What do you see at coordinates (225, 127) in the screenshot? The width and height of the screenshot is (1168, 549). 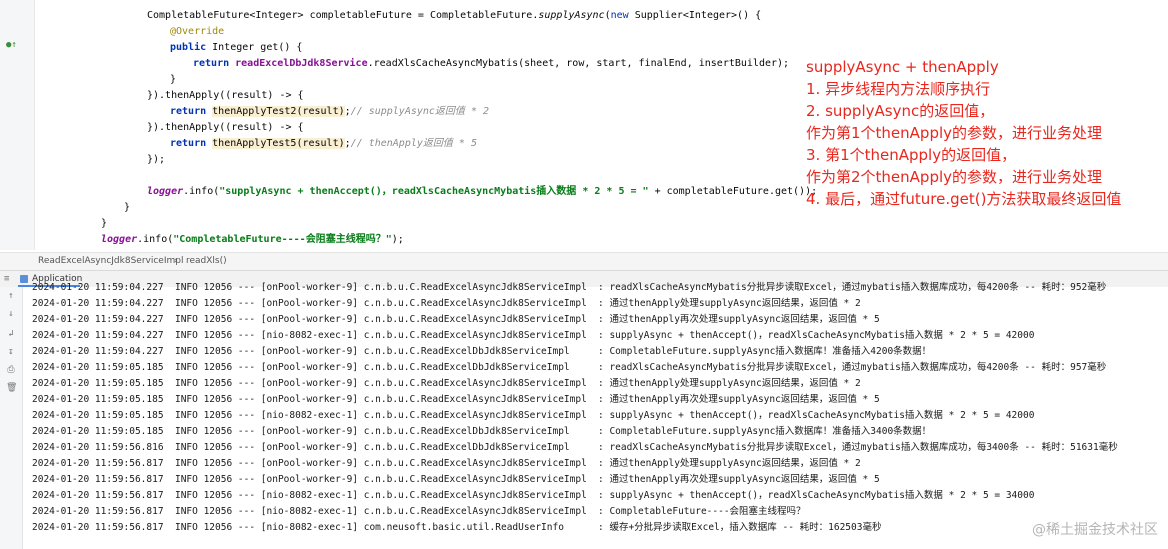 I see `code-line-8: }).thenApply((result) -> {` at bounding box center [225, 127].